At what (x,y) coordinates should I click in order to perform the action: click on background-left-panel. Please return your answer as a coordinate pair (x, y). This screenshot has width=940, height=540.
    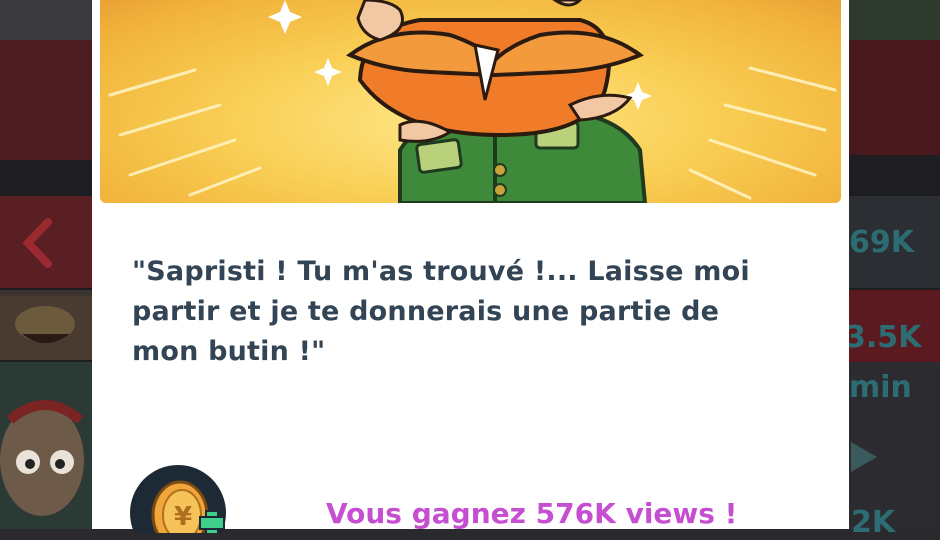
    Looking at the image, I should click on (47, 264).